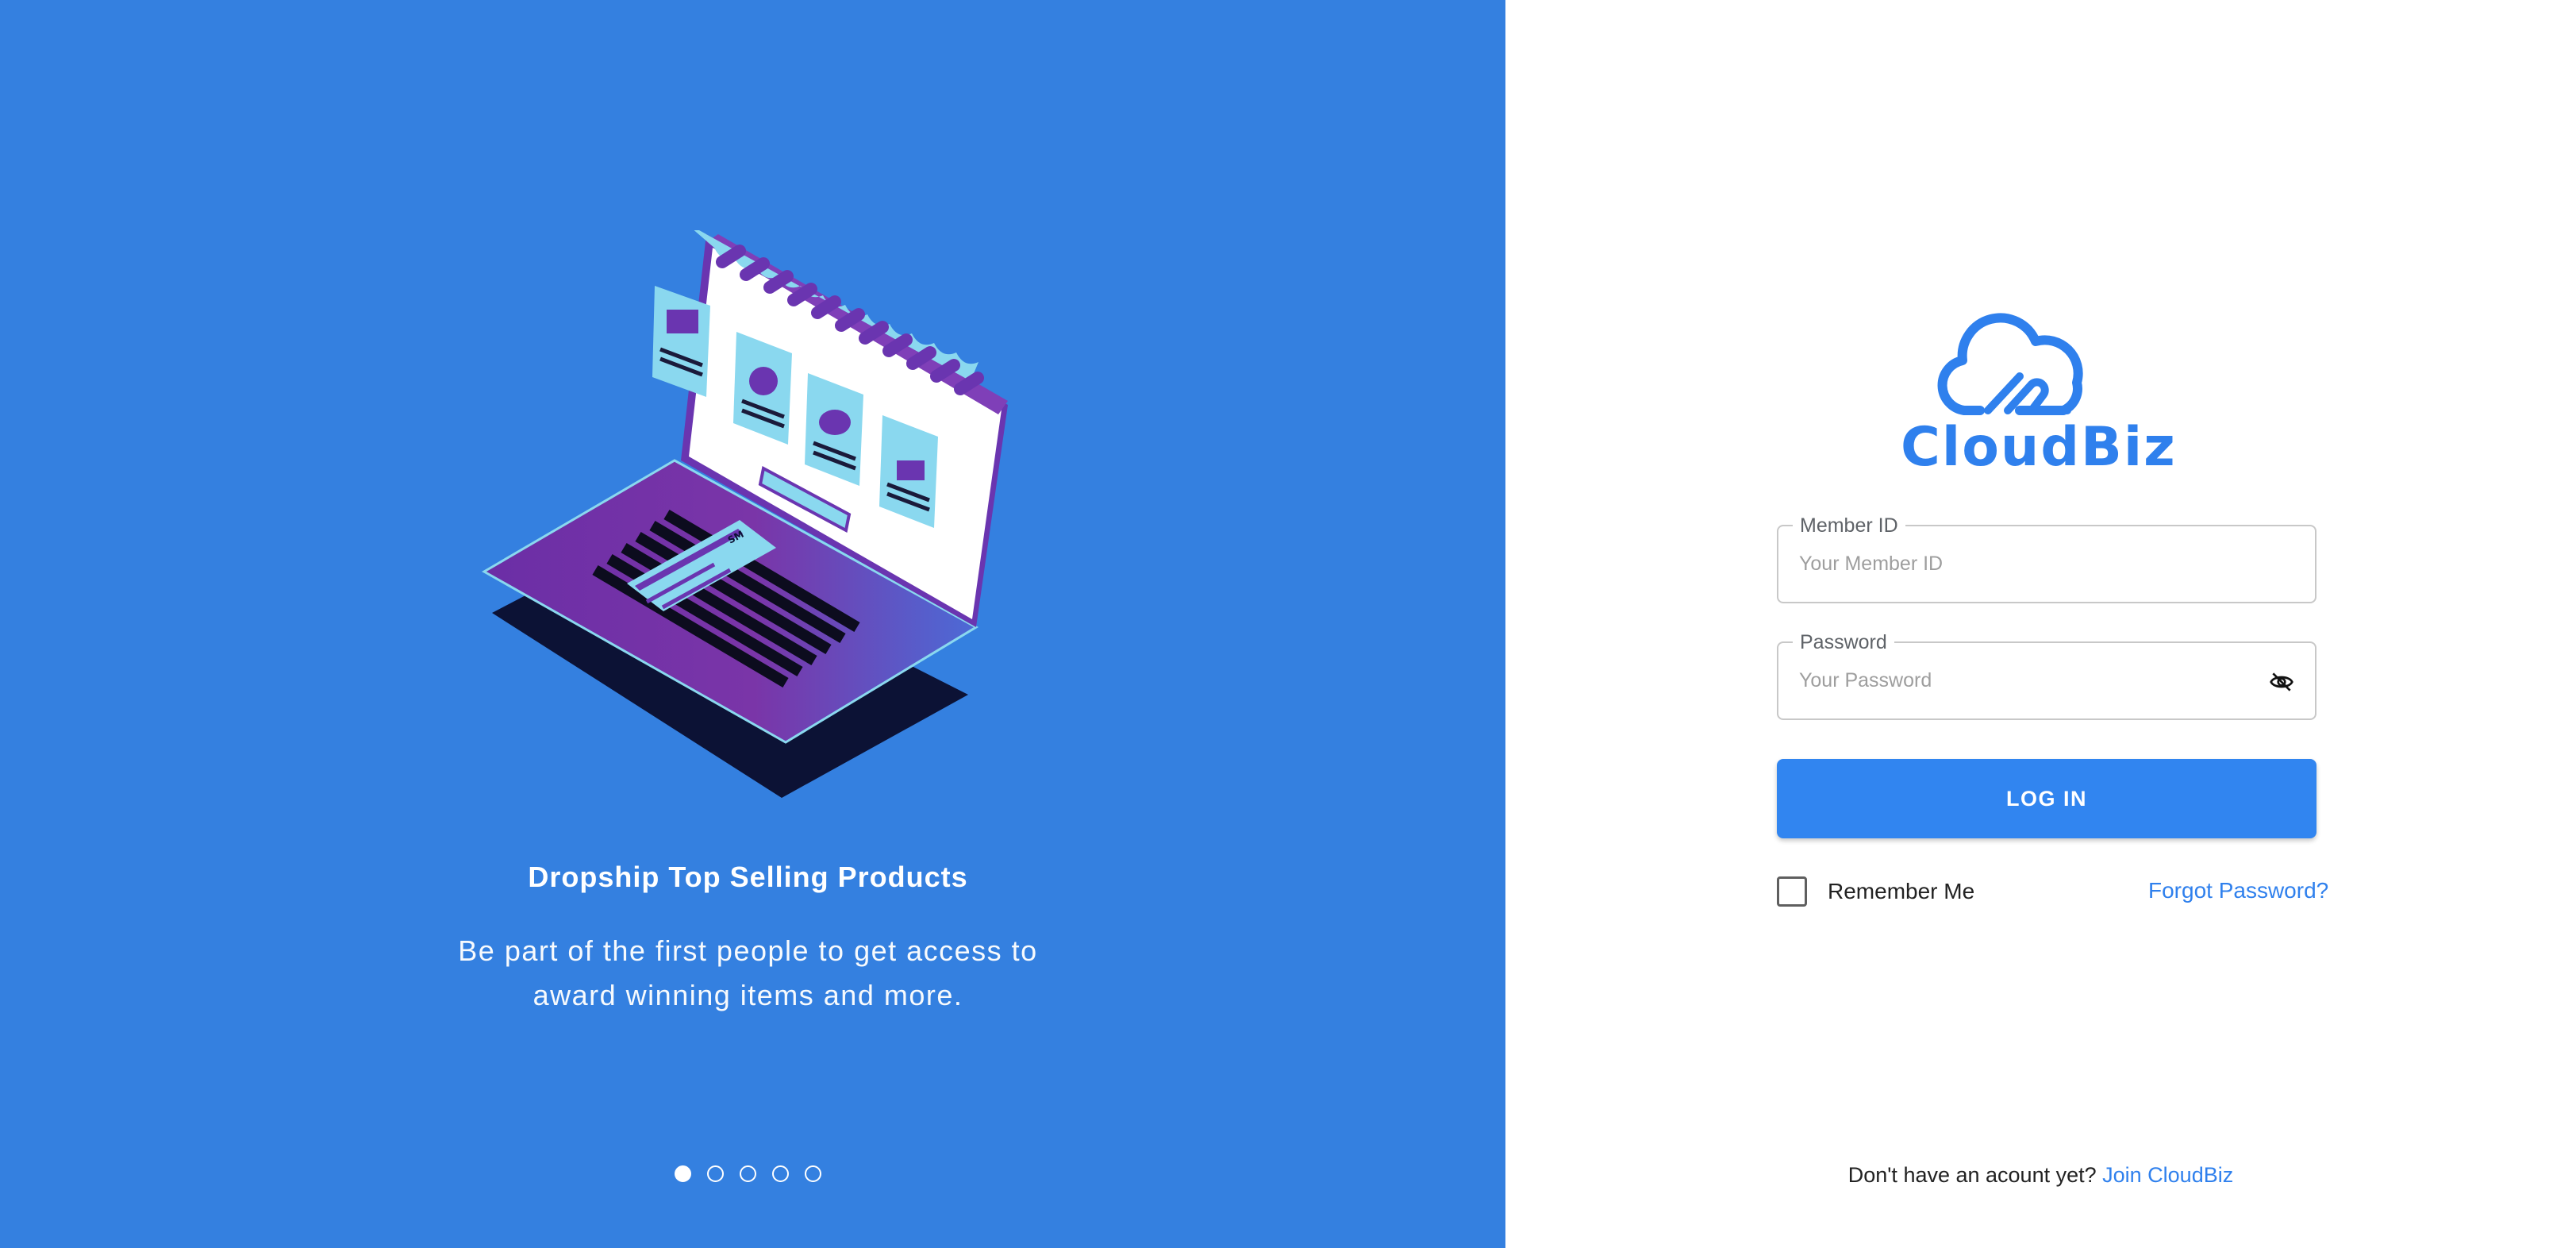 This screenshot has height=1248, width=2576. I want to click on member-id-input, so click(2021, 564).